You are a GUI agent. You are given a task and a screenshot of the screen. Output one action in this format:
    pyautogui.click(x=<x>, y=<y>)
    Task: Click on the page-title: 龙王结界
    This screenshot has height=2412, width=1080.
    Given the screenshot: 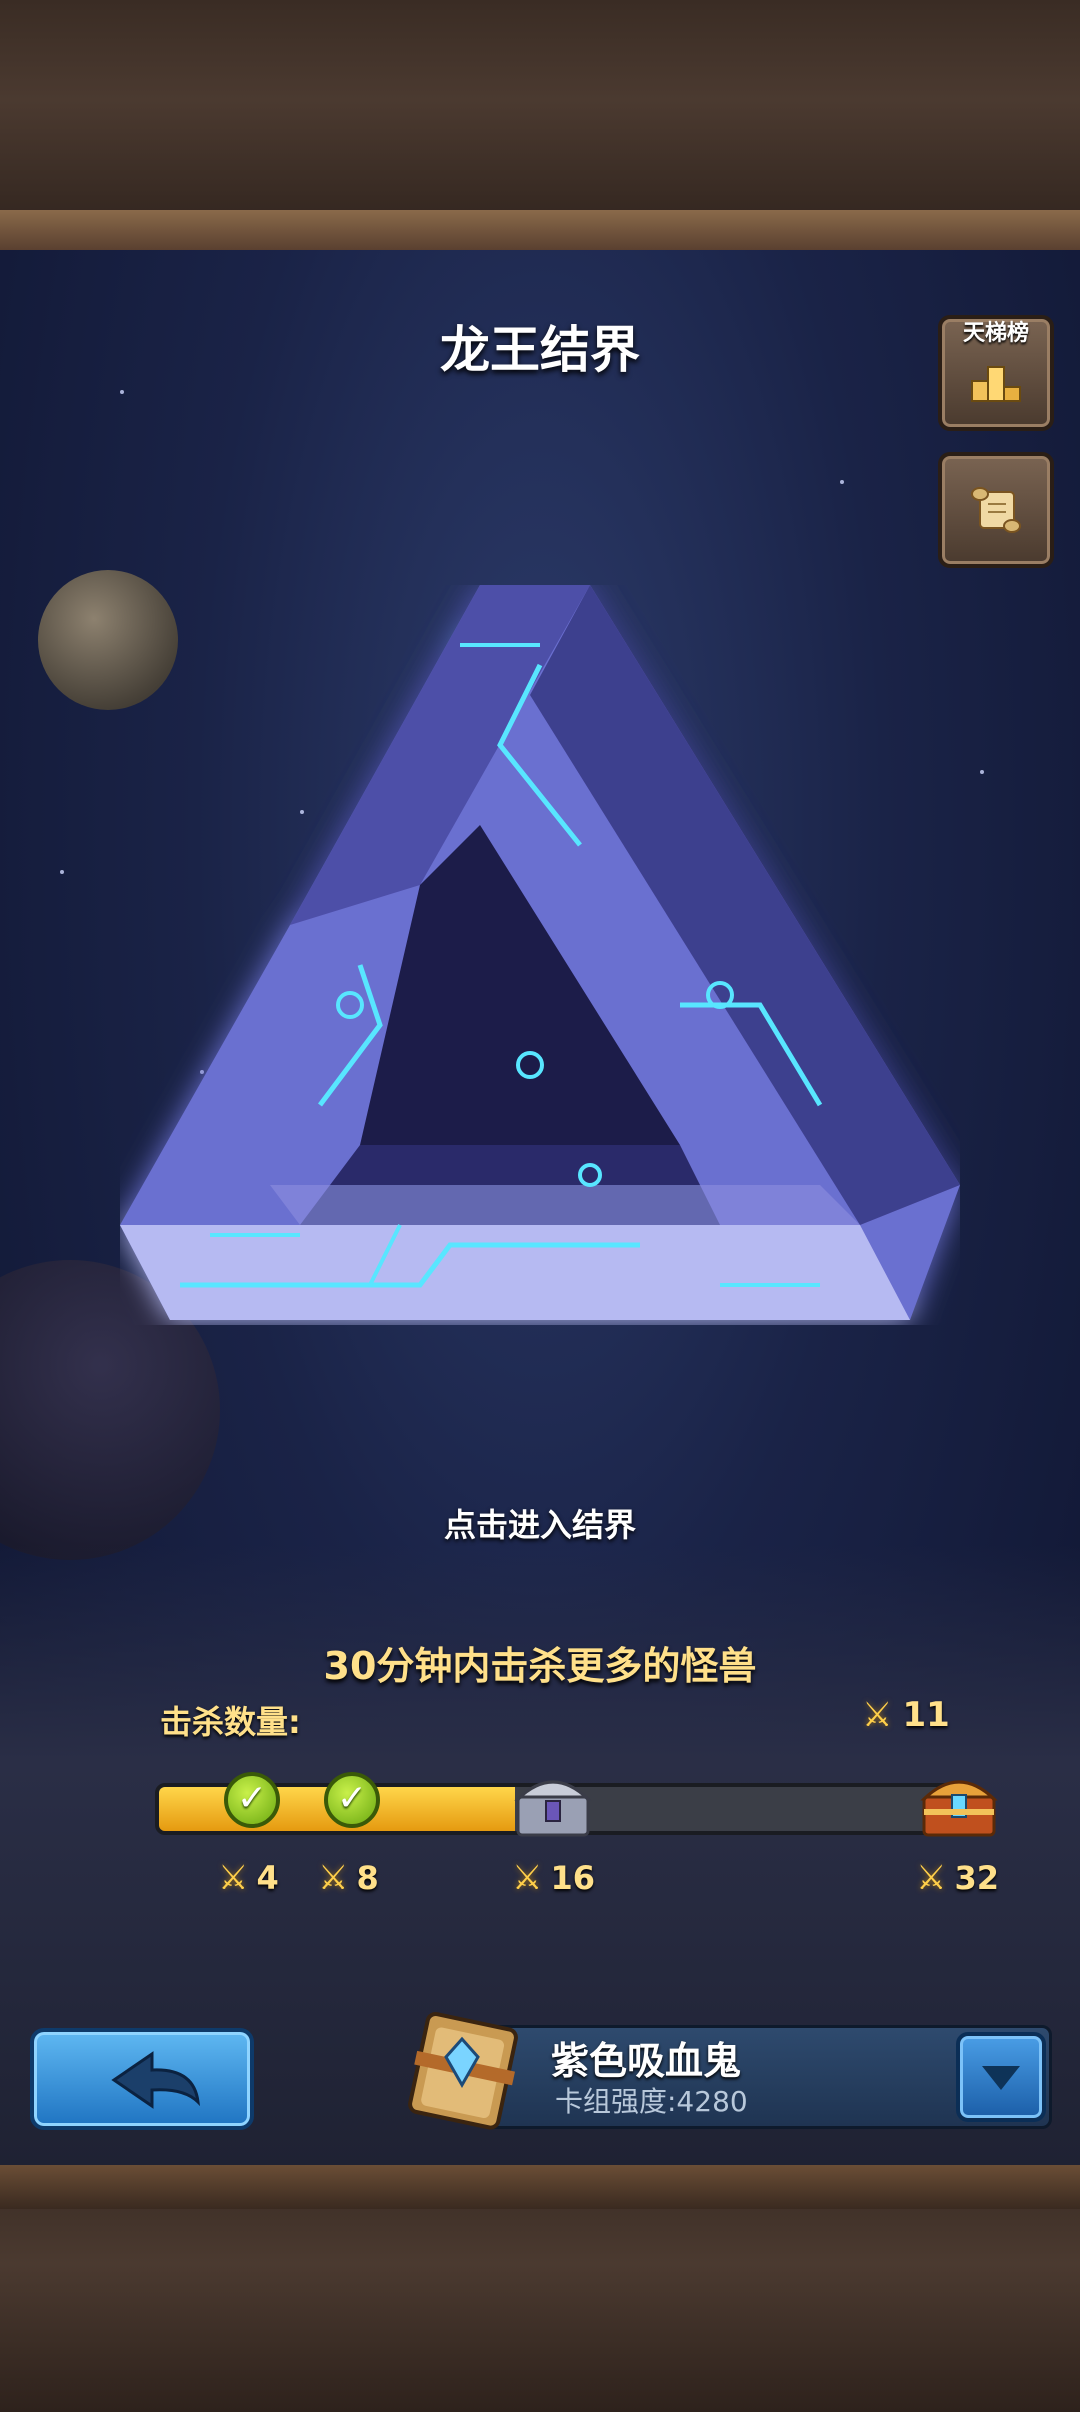 What is the action you would take?
    pyautogui.click(x=540, y=350)
    